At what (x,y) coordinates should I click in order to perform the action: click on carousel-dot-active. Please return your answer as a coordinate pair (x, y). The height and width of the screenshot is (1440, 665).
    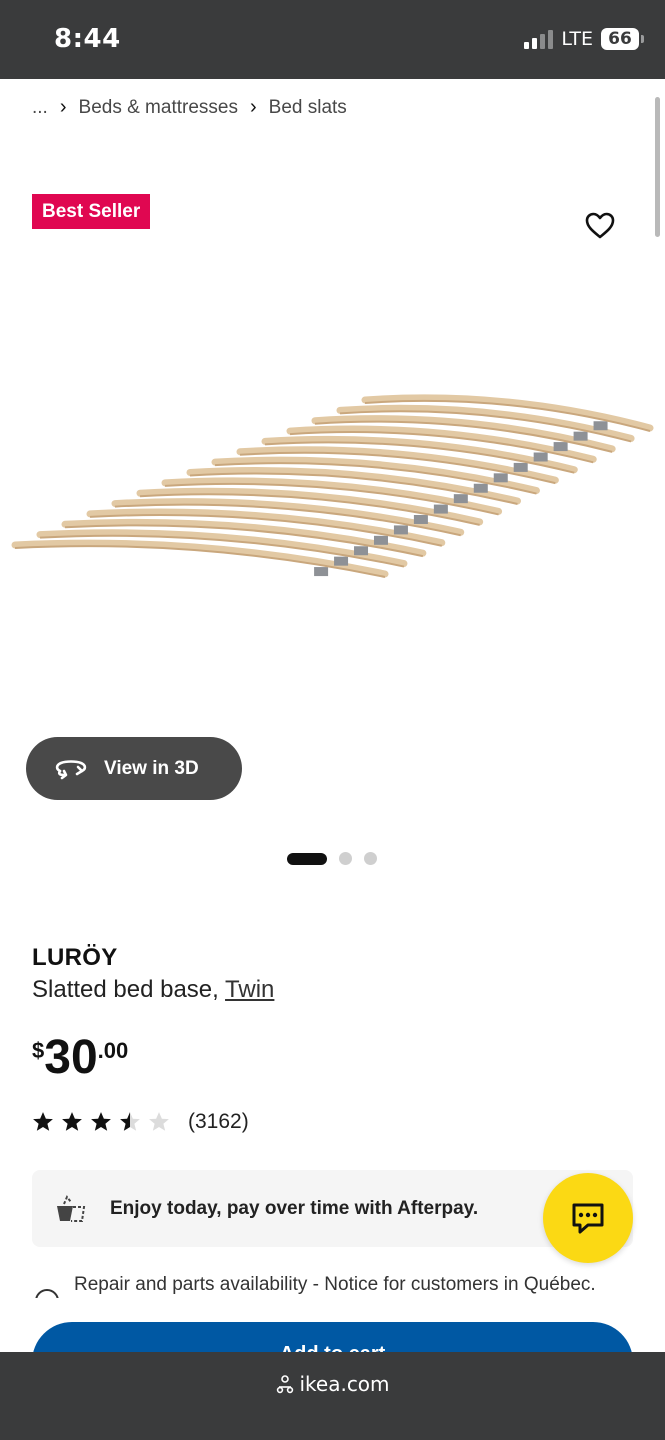
    Looking at the image, I should click on (307, 858).